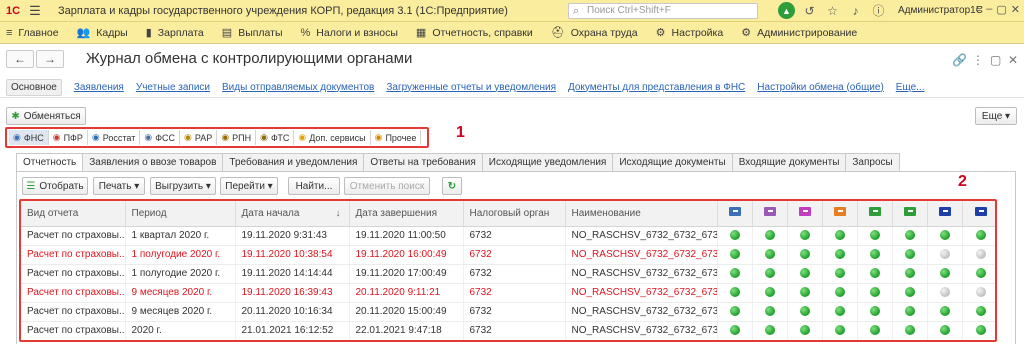 The width and height of the screenshot is (1024, 344). Describe the element at coordinates (148, 33) in the screenshot. I see `salary-icon: ▮` at that location.